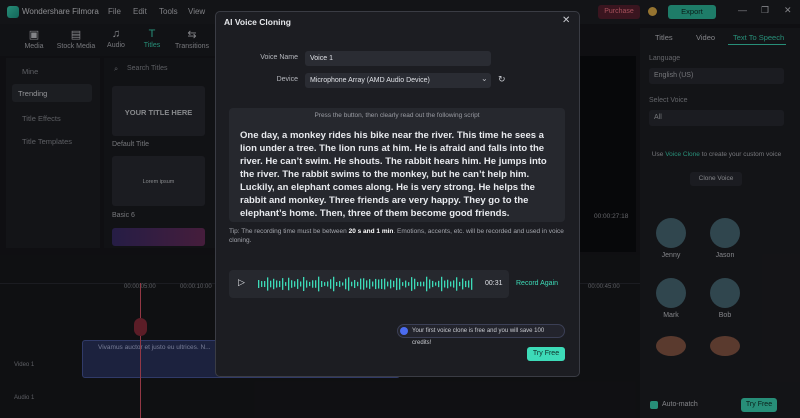 This screenshot has width=800, height=418. I want to click on try-free-button: Try Free, so click(546, 354).